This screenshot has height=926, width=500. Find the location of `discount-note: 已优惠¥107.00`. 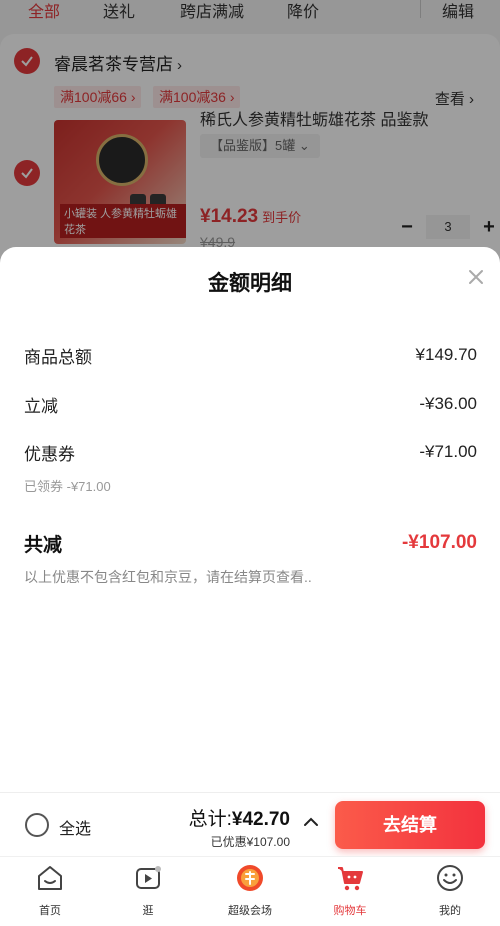

discount-note: 已优惠¥107.00 is located at coordinates (250, 842).